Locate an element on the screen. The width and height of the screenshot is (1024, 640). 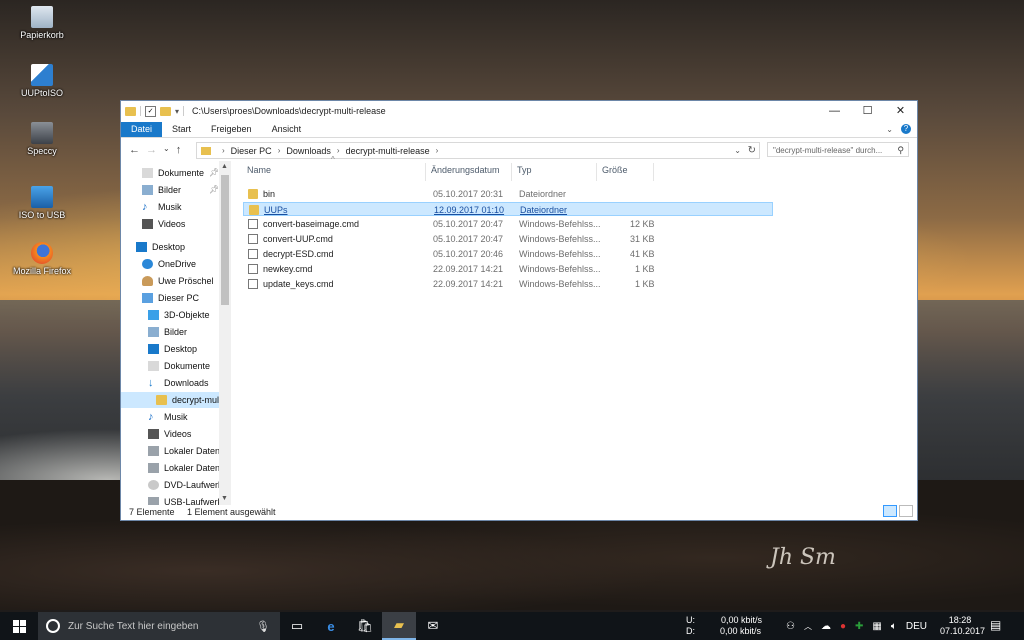
folder-icon is located at coordinates (206, 150).